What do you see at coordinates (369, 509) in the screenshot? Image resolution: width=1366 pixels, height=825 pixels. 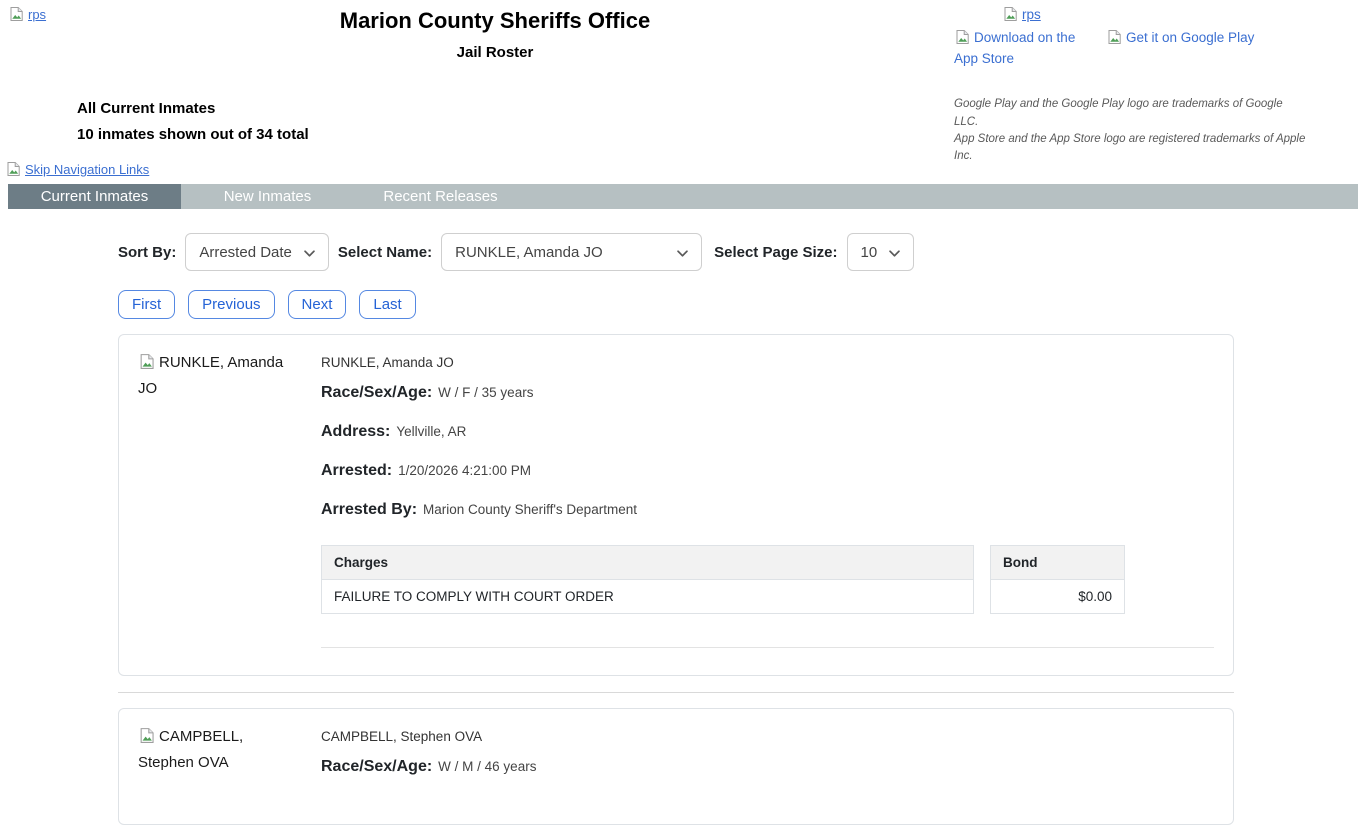 I see `arrested-by-label: Arrested By:` at bounding box center [369, 509].